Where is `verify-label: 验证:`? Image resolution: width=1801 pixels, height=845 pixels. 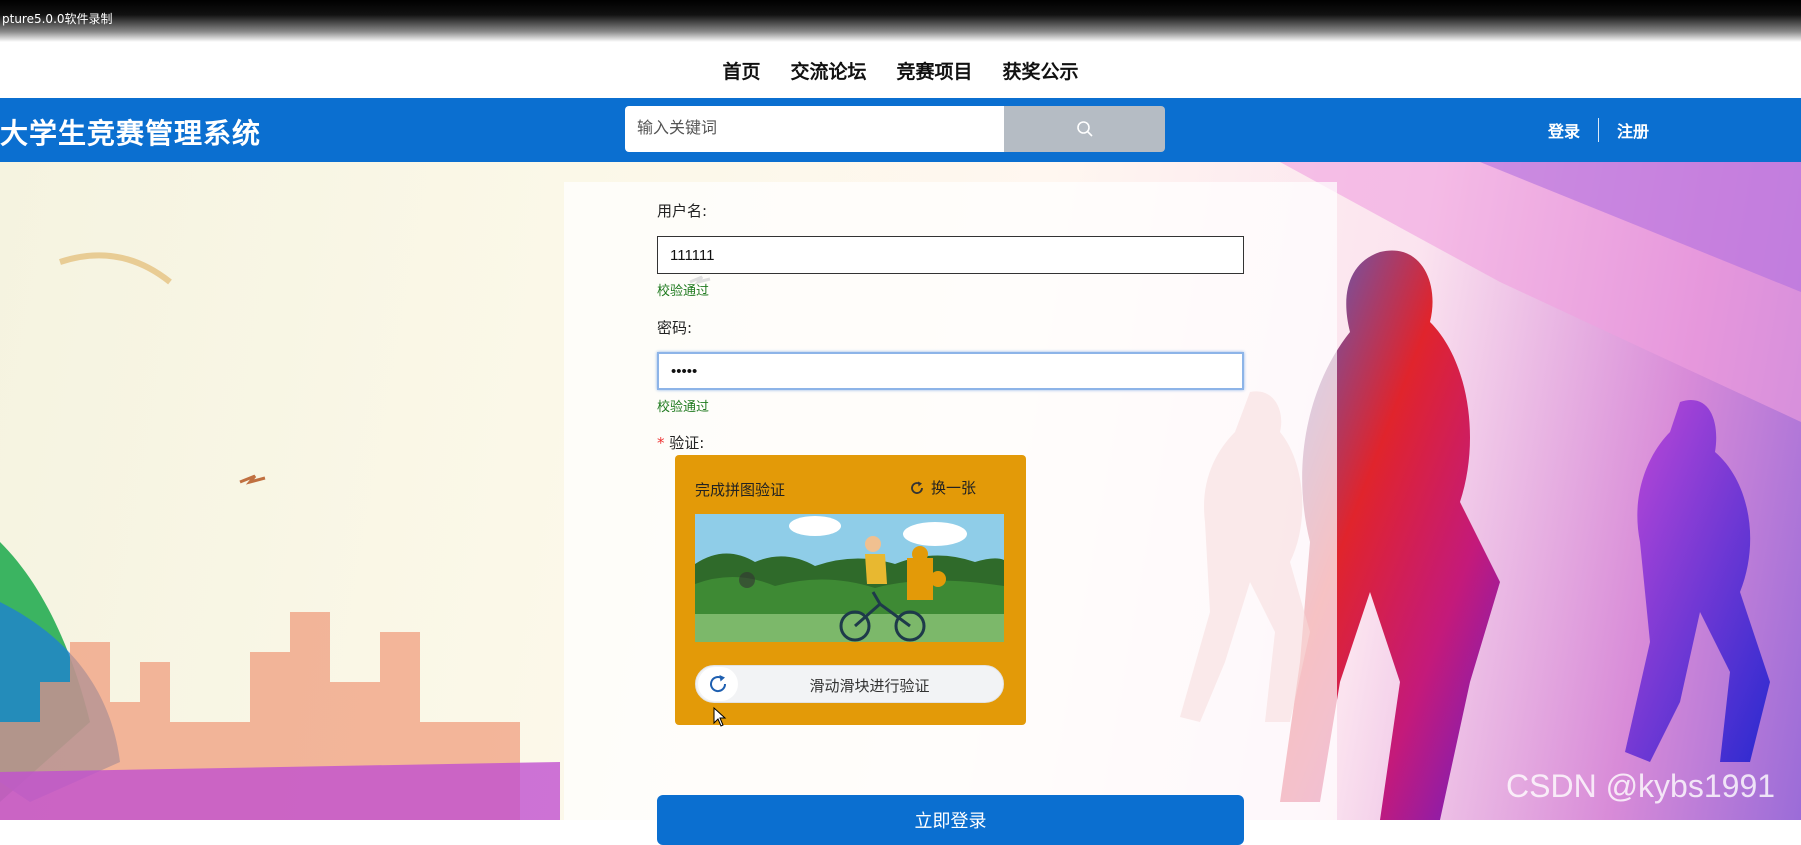 verify-label: 验证: is located at coordinates (687, 443).